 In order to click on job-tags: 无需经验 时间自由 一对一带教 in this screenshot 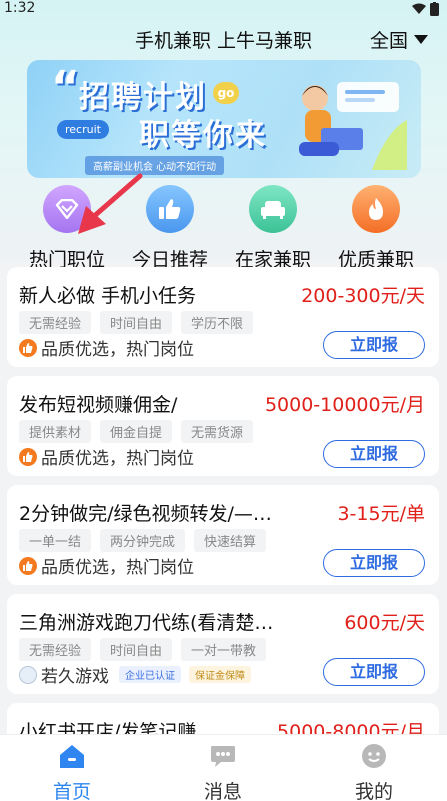, I will do `click(143, 649)`.